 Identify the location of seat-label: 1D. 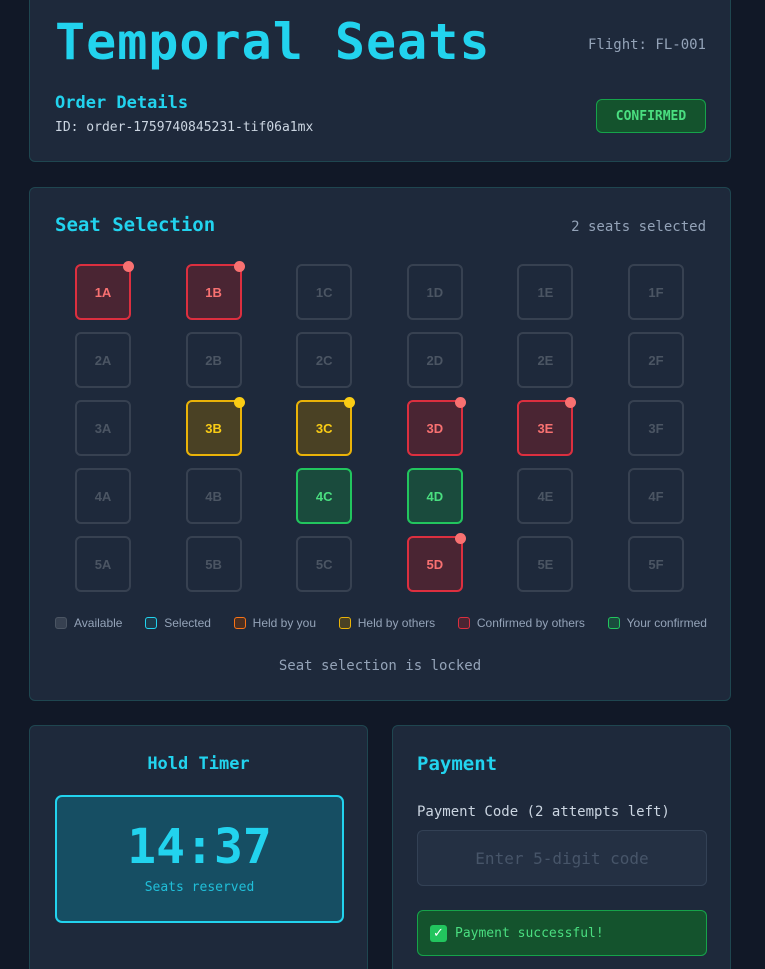
(435, 292).